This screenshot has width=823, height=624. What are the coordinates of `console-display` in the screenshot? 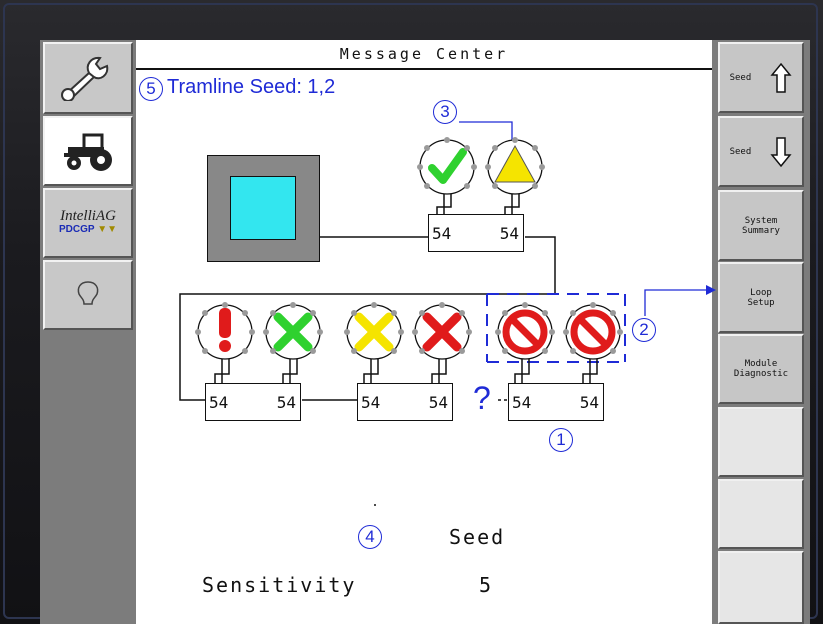 It's located at (263, 208).